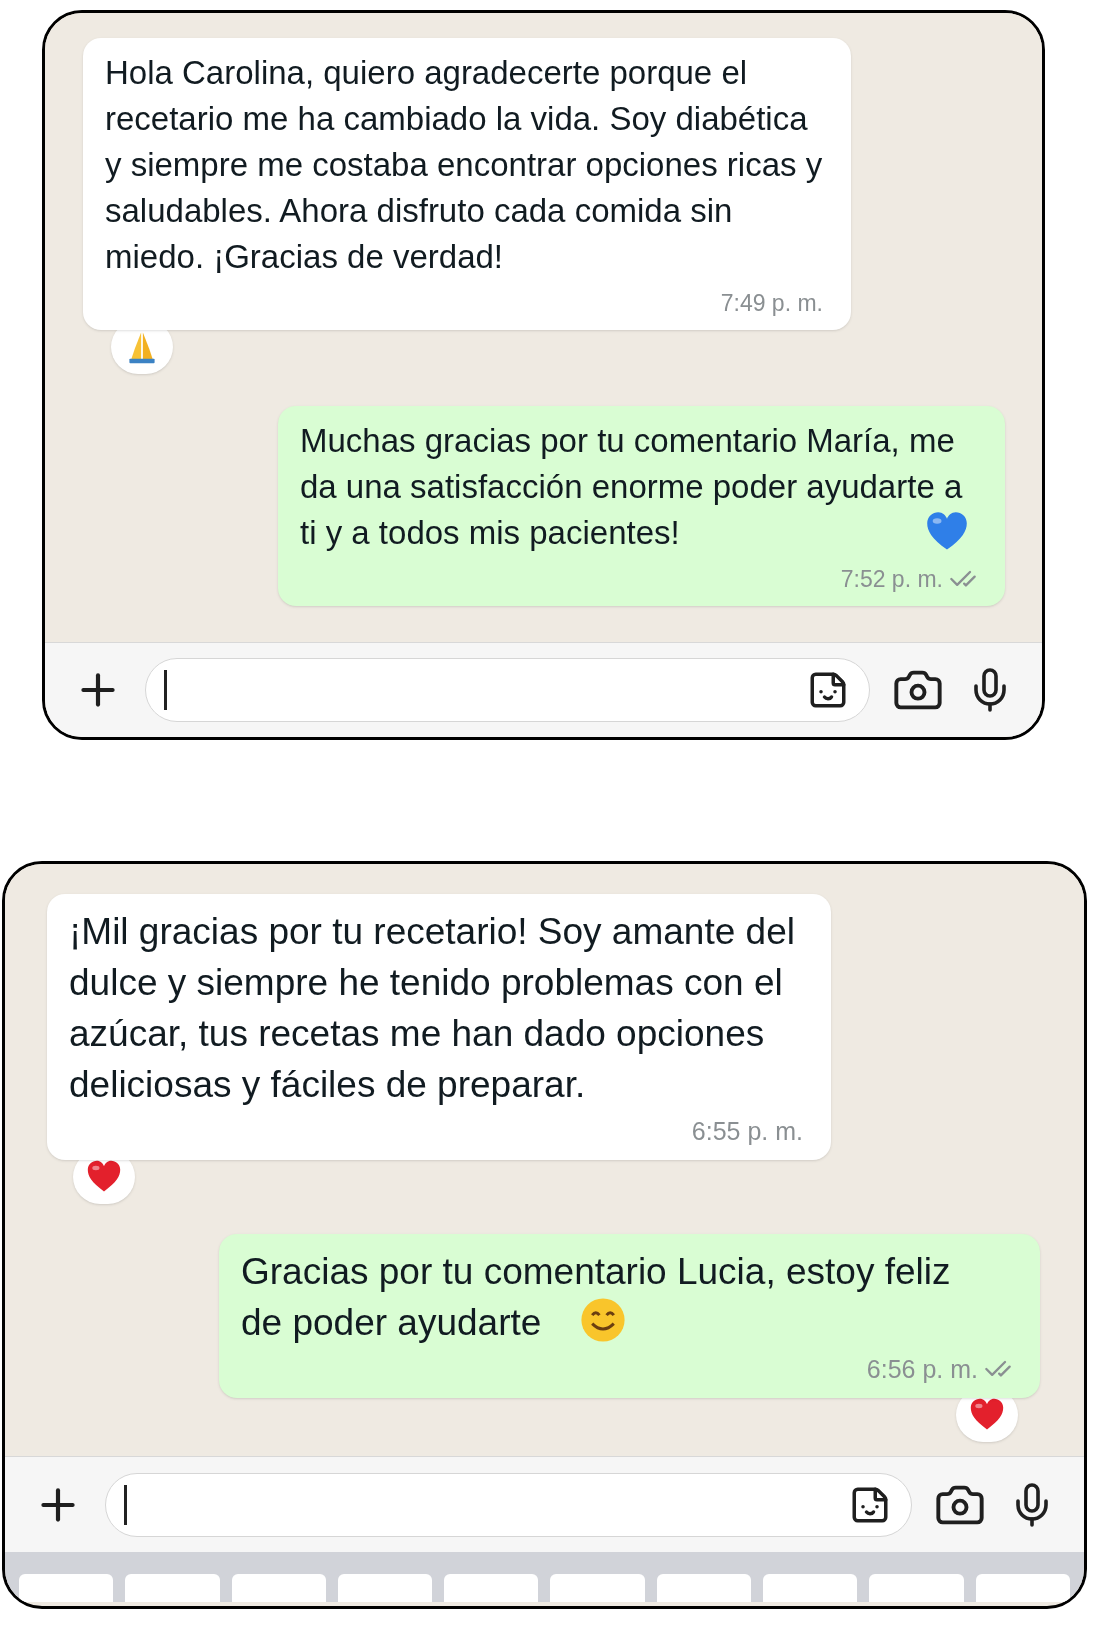  Describe the element at coordinates (596, 1297) in the screenshot. I see `message-text: Gracias por tu comentario Lucia, estoy feliz de poder ayudarte` at that location.